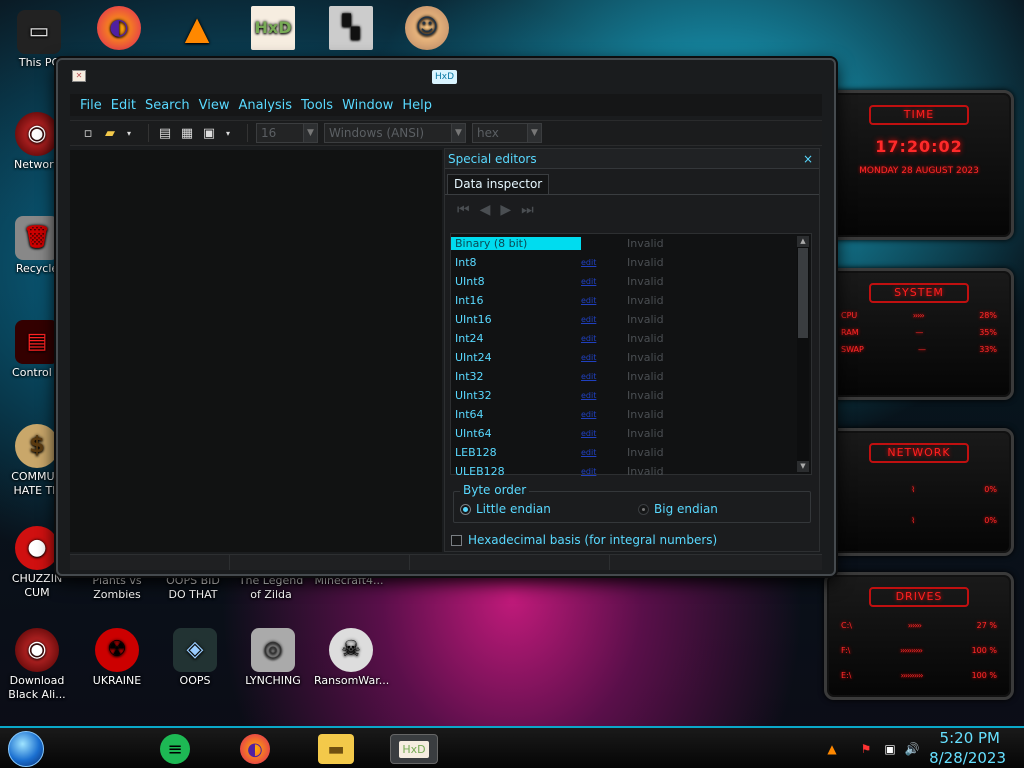  I want to click on inspector-row: UInt8 edit Invalid, so click(631, 281).